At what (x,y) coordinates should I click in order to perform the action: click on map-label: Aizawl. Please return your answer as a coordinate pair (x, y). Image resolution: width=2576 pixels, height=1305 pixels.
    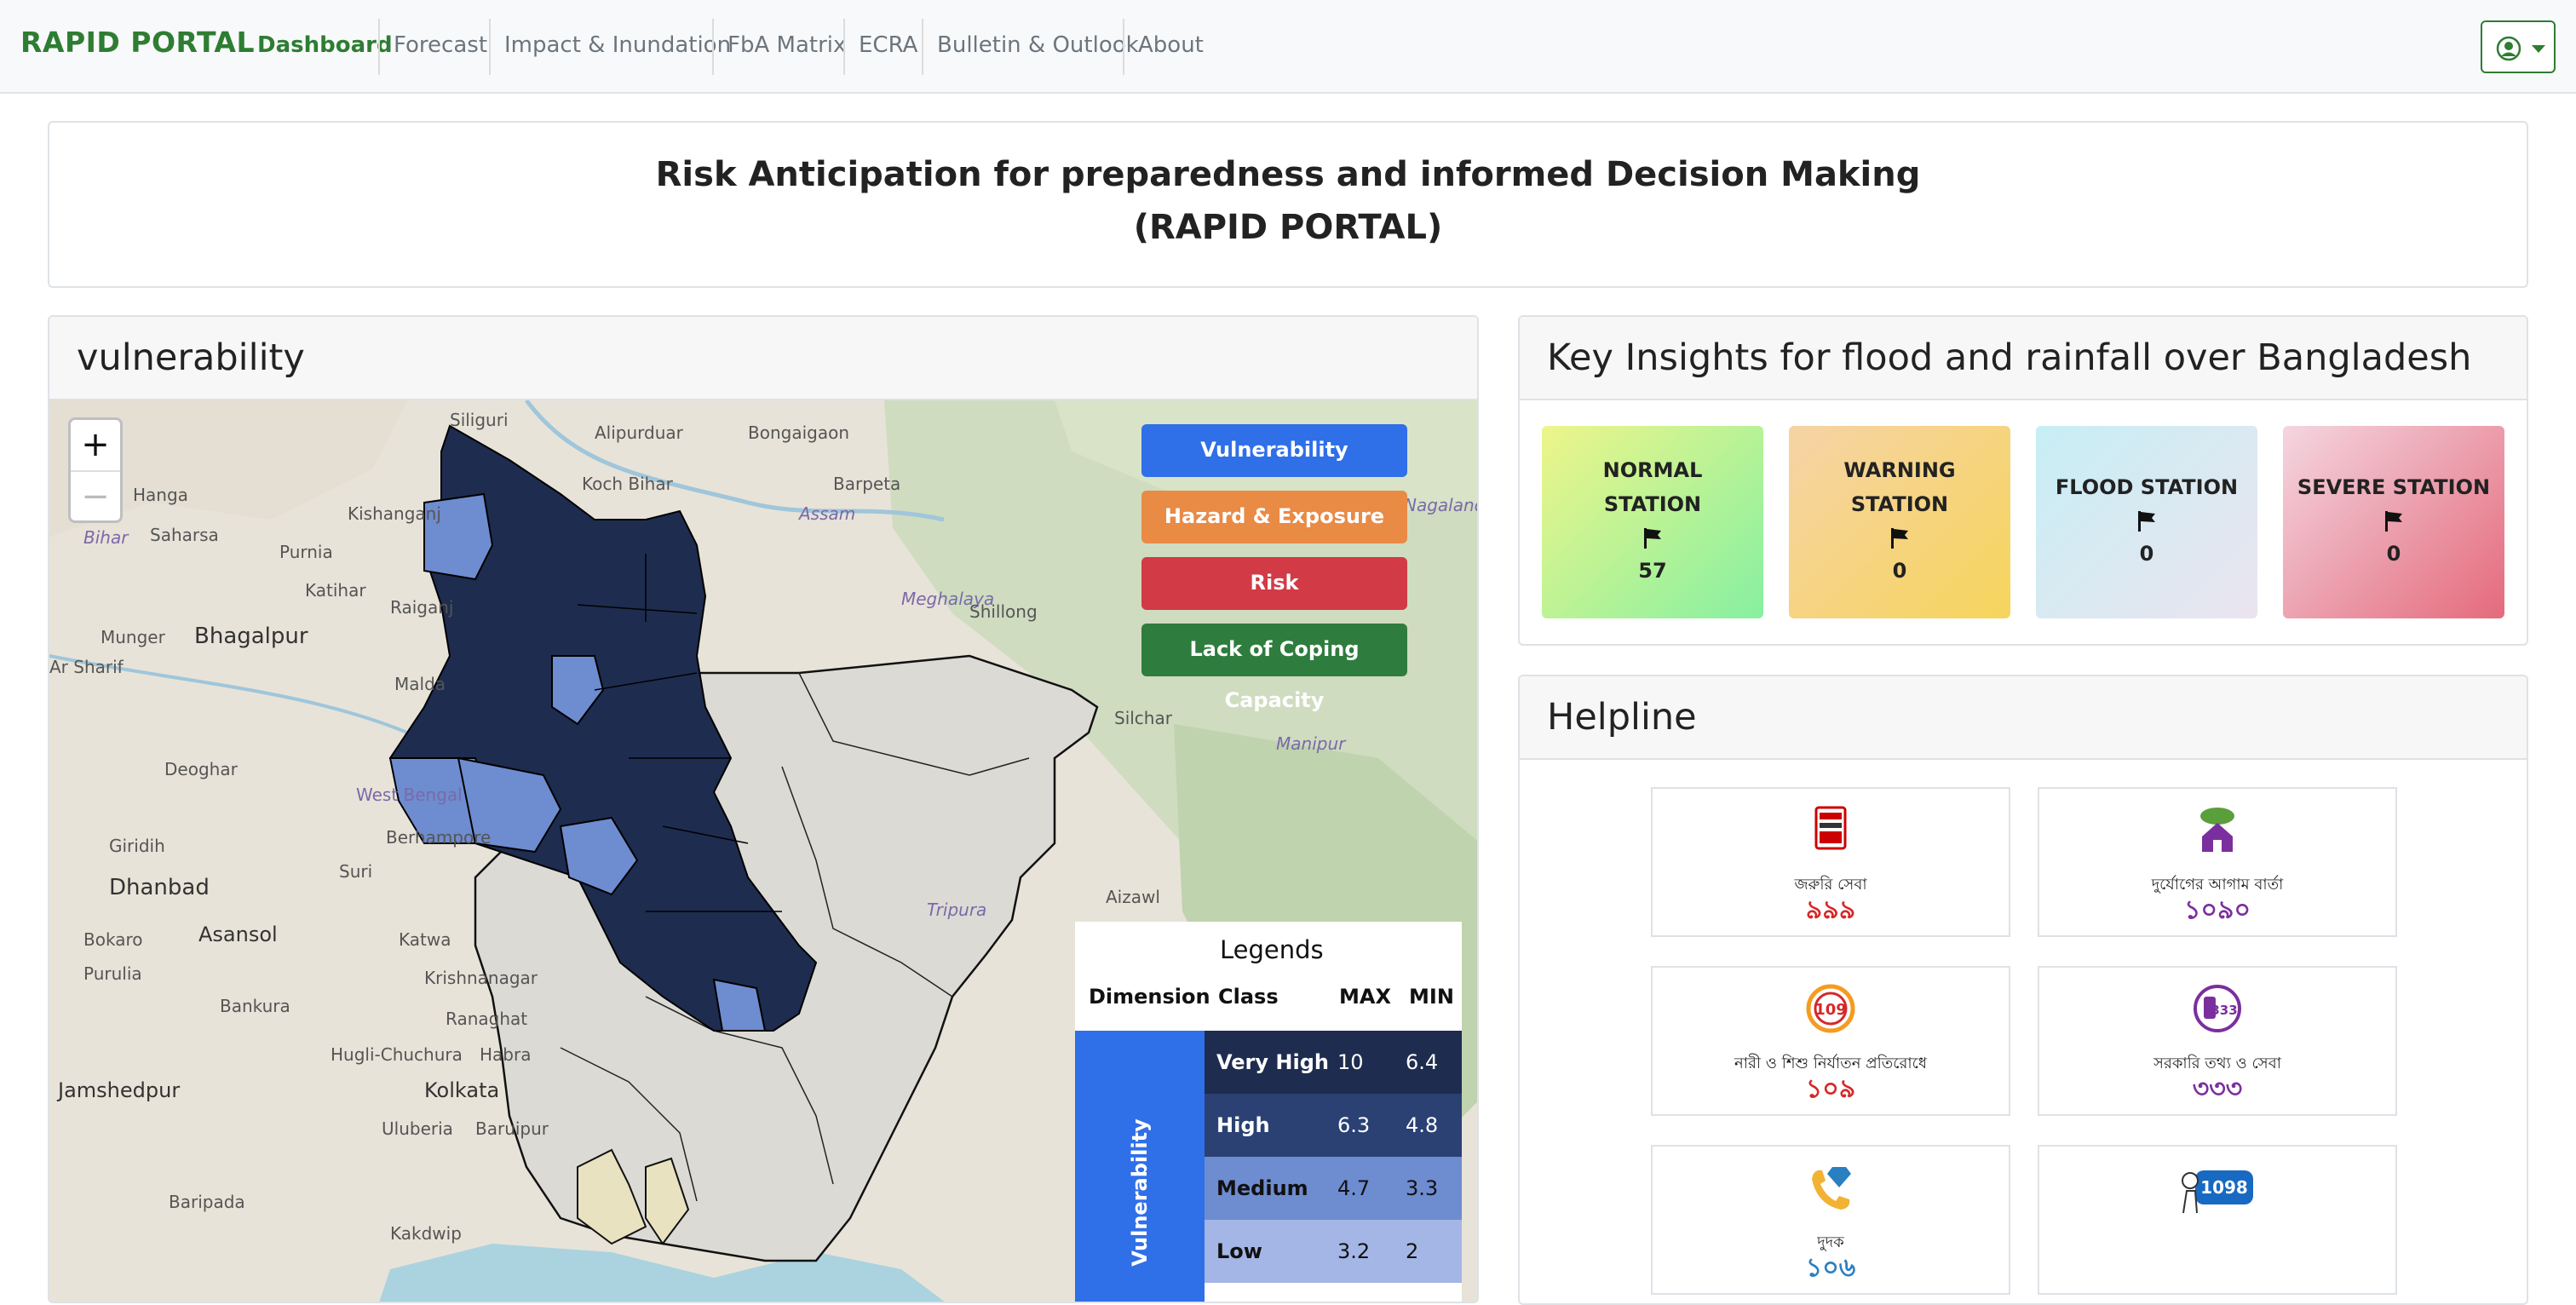
    Looking at the image, I should click on (1133, 897).